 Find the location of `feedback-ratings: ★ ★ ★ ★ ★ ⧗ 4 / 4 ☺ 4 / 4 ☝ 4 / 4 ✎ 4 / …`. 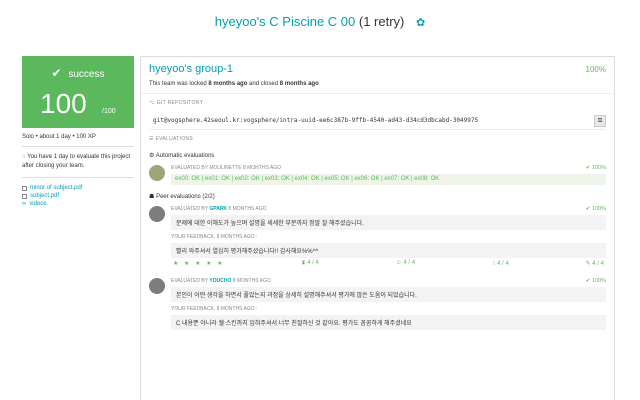

feedback-ratings: ★ ★ ★ ★ ★ ⧗ 4 / 4 ☺ 4 / 4 ☝ 4 / 4 ✎ 4 / … is located at coordinates (388, 265).